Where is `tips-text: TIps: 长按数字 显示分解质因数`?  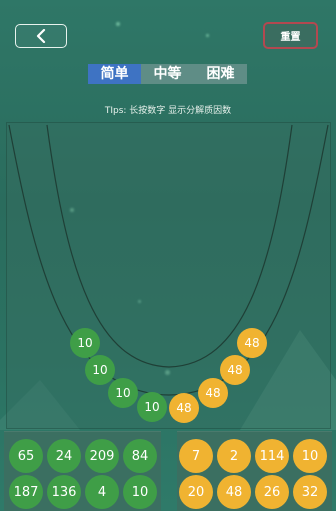
tips-text: TIps: 长按数字 显示分解质因数 is located at coordinates (168, 111).